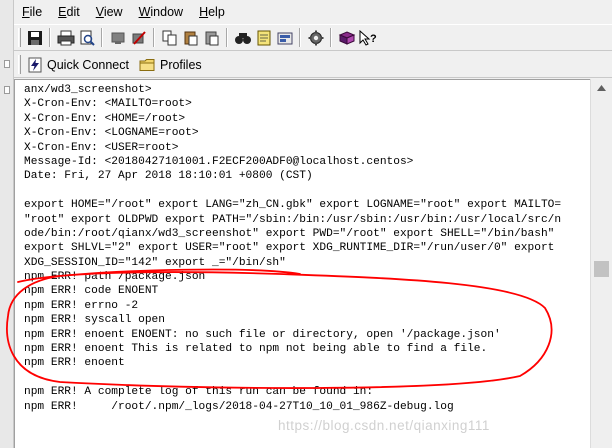 The width and height of the screenshot is (612, 448). What do you see at coordinates (86, 37) in the screenshot?
I see `print-preview-icon` at bounding box center [86, 37].